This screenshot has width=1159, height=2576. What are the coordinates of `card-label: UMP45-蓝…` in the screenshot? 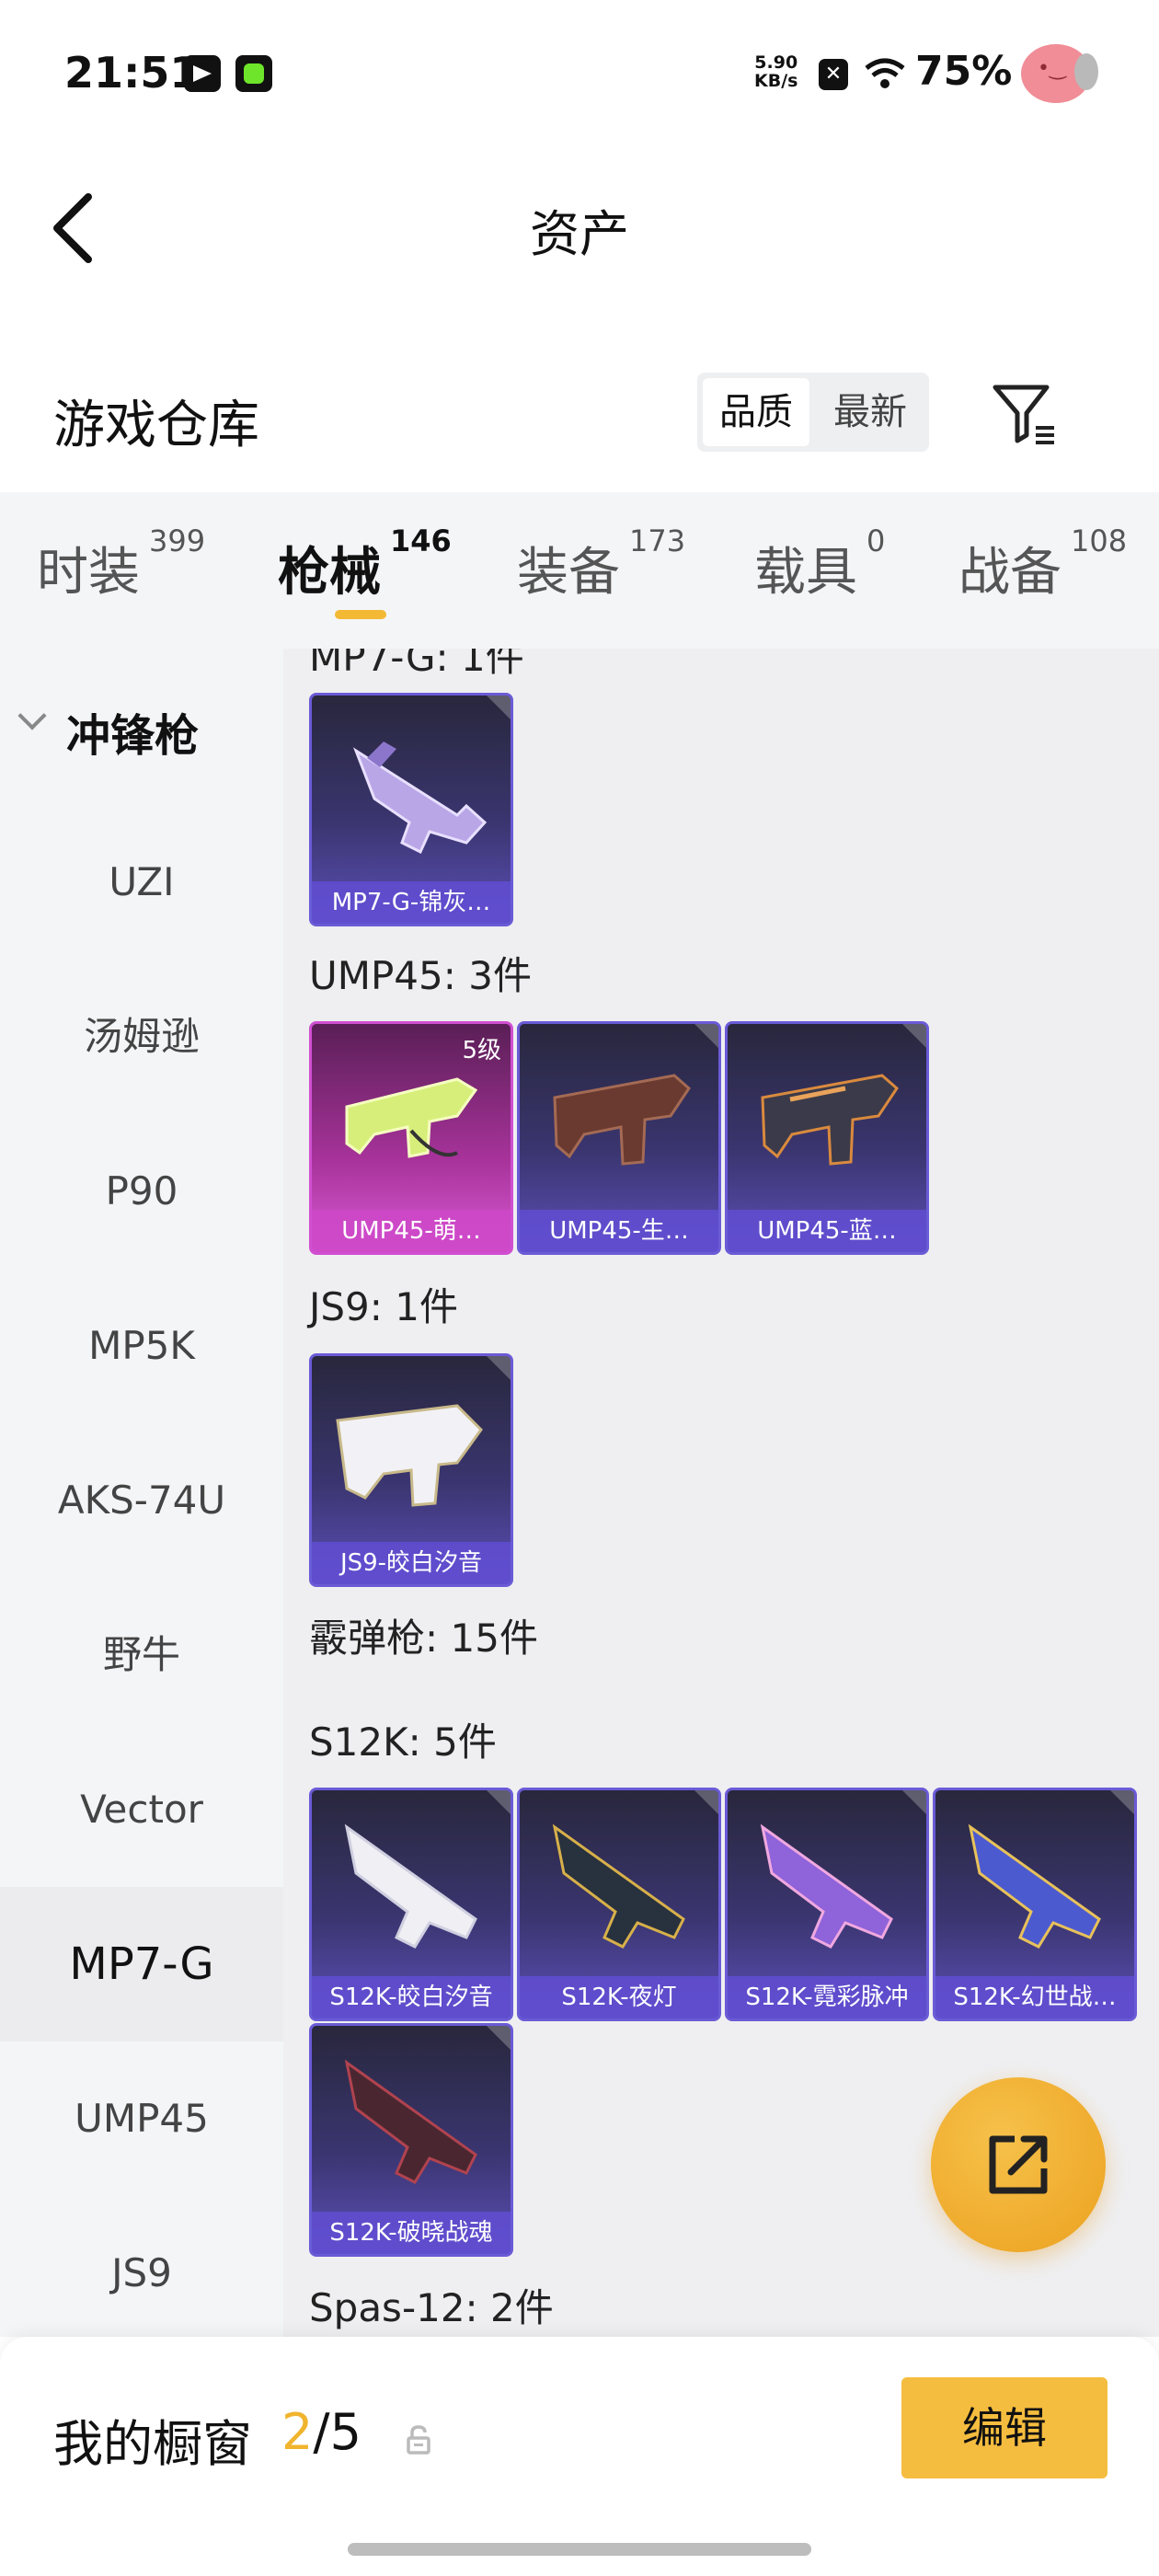 It's located at (827, 1231).